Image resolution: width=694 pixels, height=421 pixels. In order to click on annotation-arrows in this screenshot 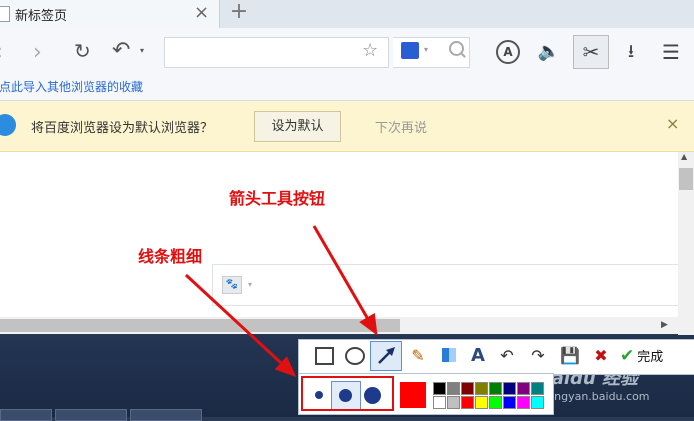, I will do `click(281, 301)`.